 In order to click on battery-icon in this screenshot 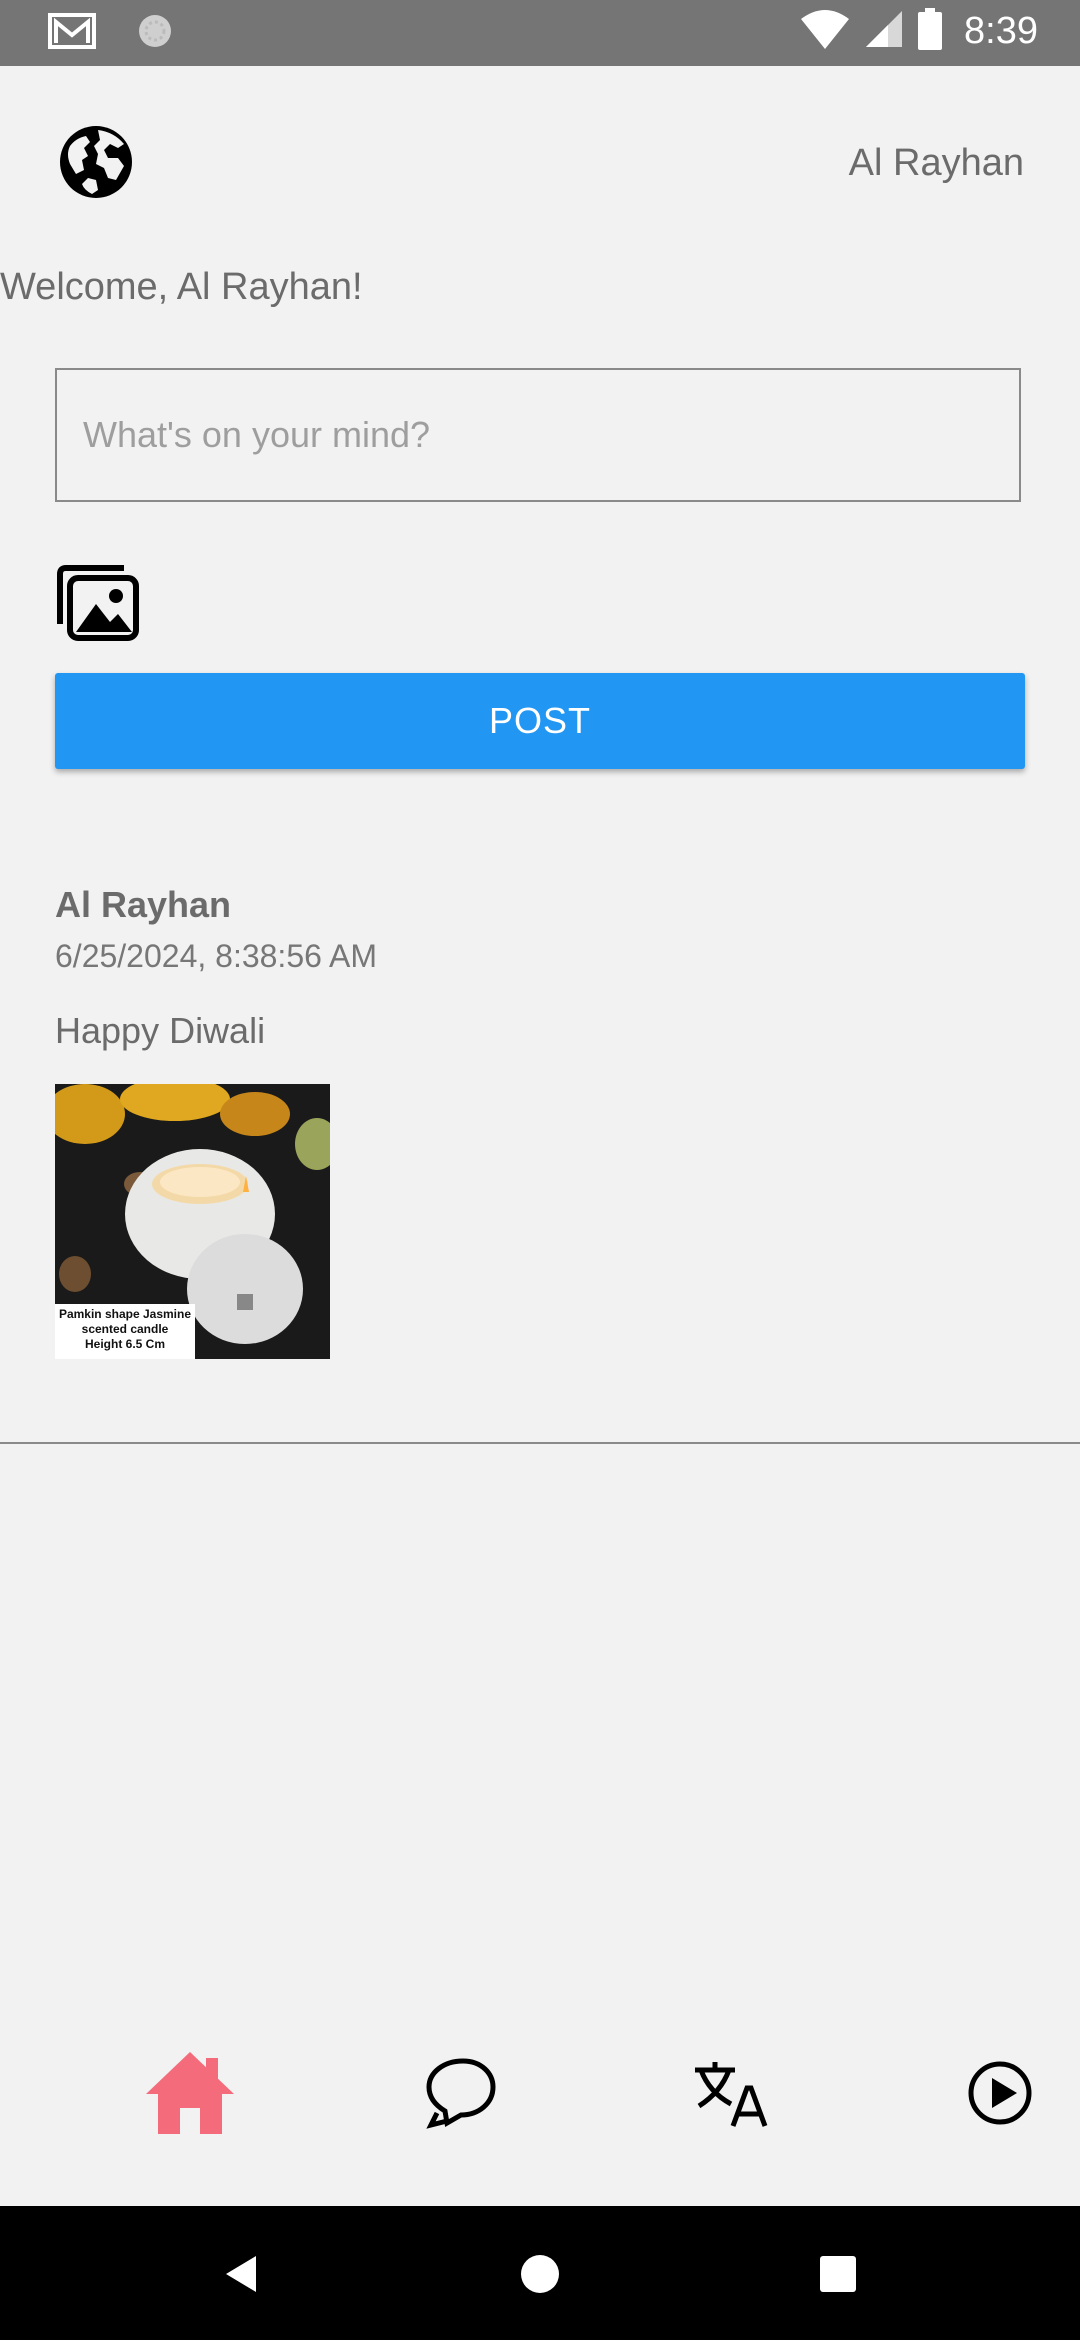, I will do `click(930, 31)`.